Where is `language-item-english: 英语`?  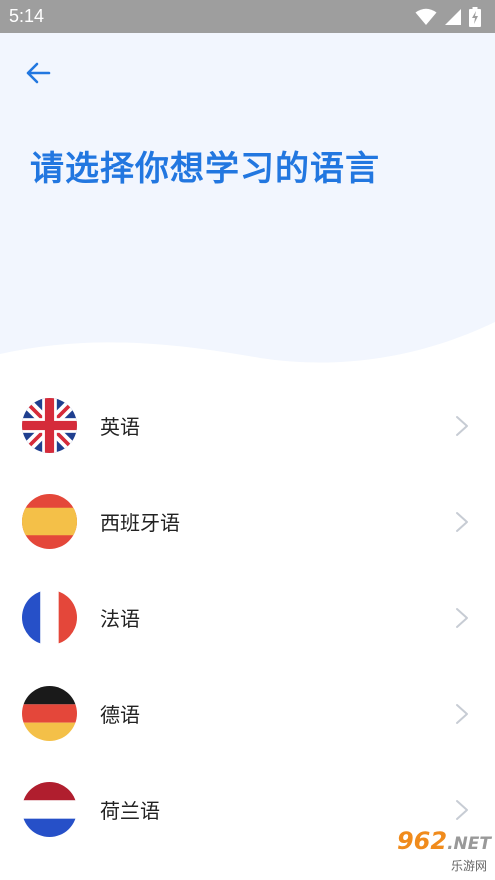
language-item-english: 英语 is located at coordinates (247, 425).